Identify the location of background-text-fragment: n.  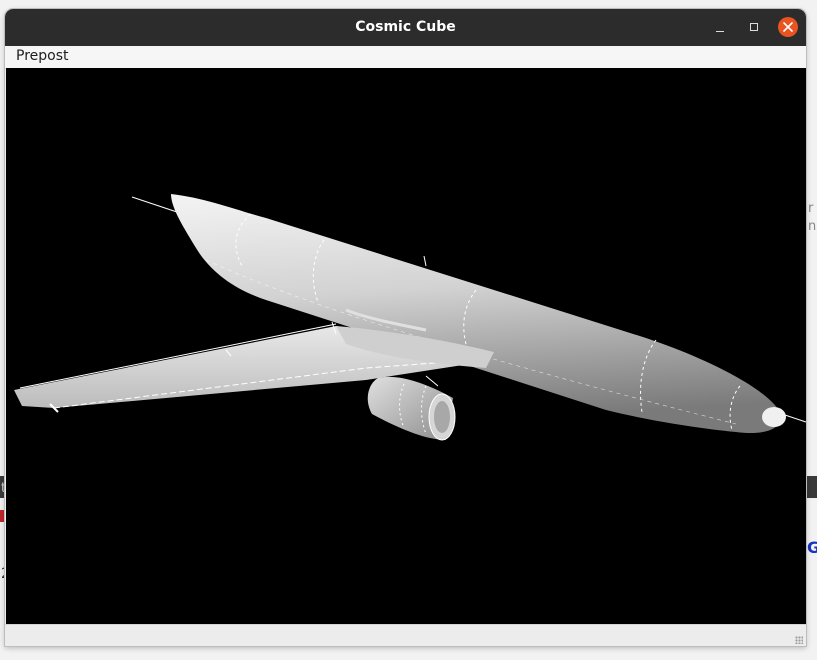
(812, 226).